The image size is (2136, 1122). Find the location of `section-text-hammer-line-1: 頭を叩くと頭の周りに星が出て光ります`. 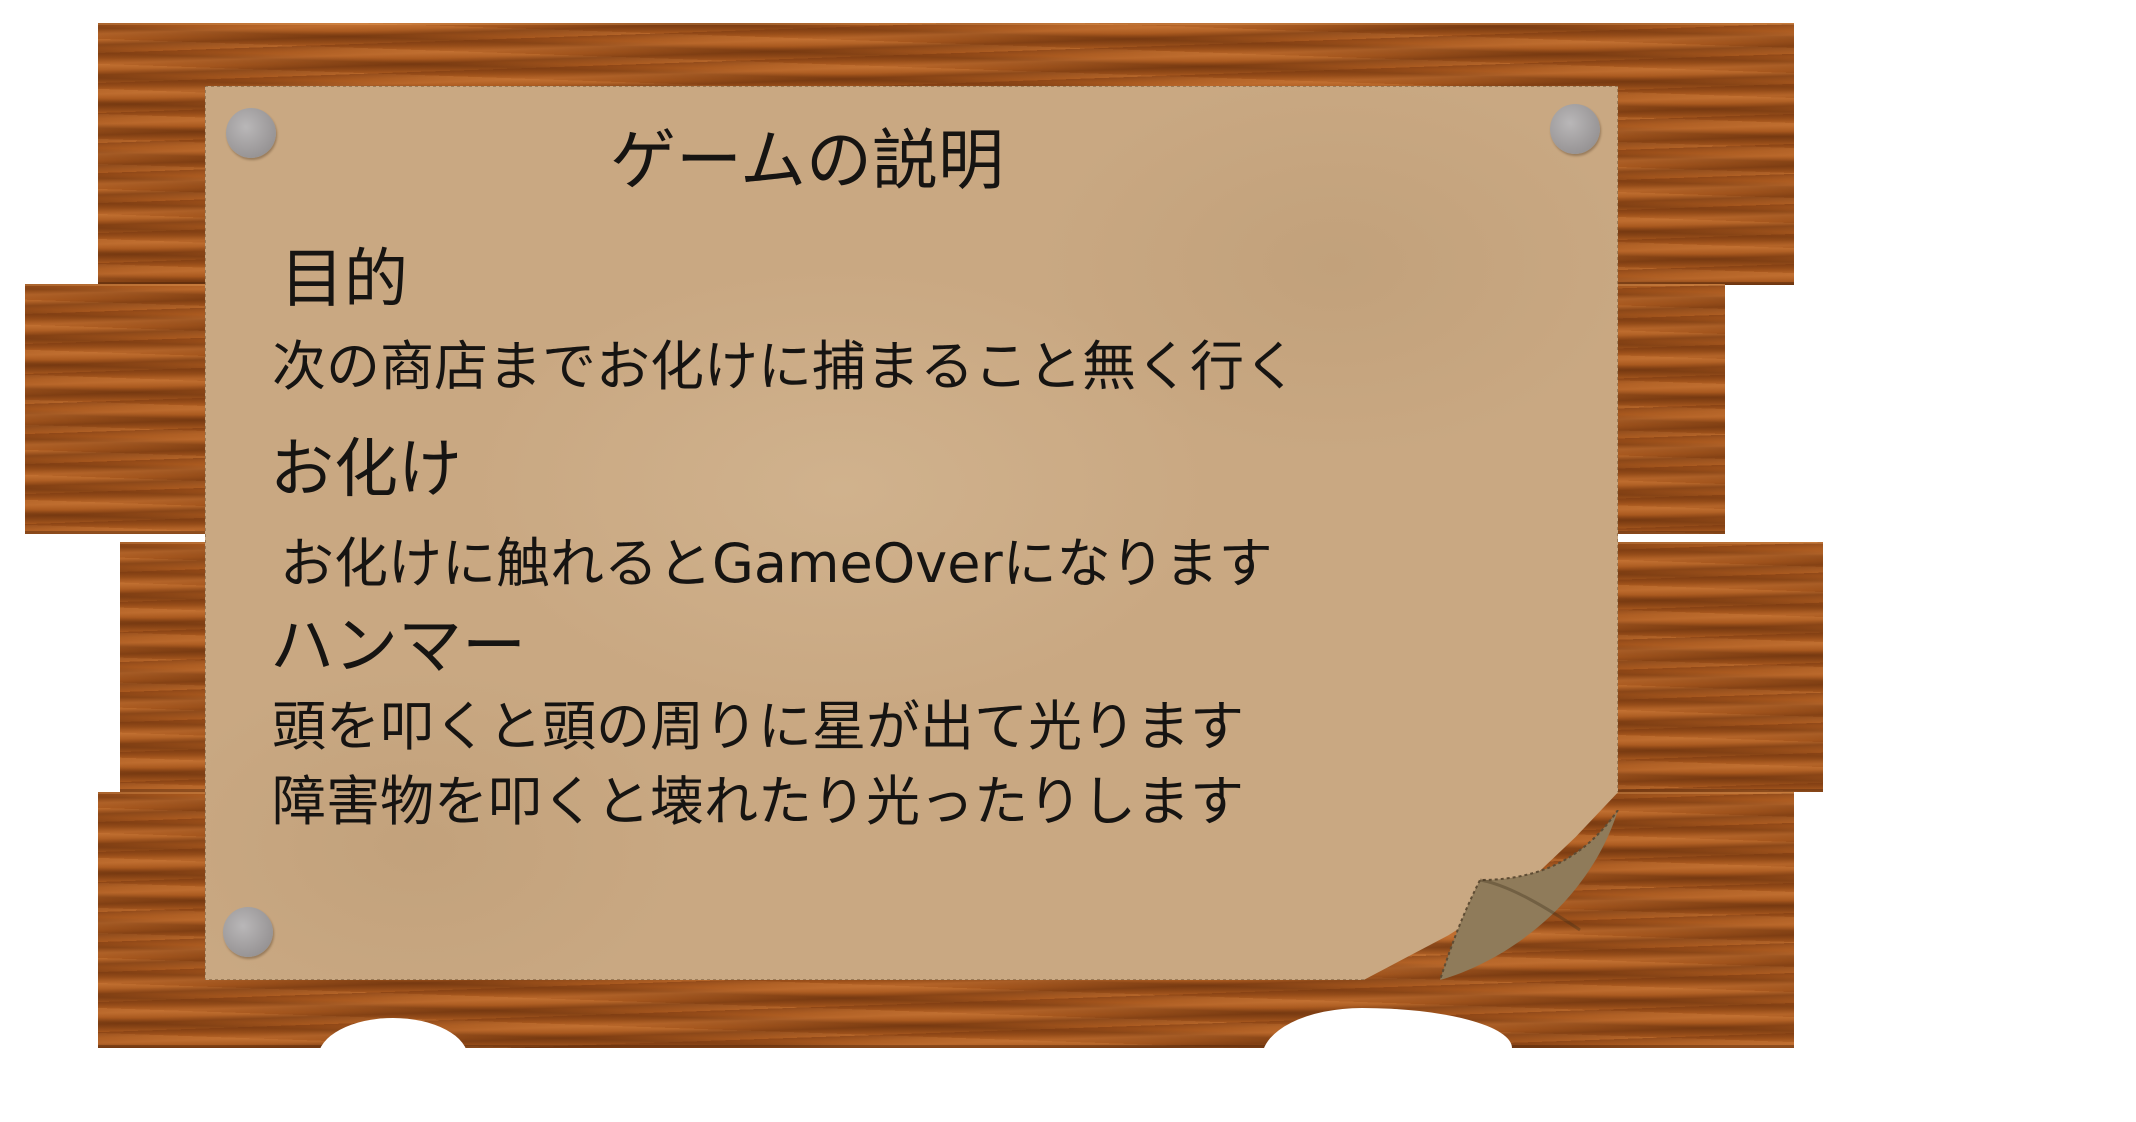

section-text-hammer-line-1: 頭を叩くと頭の周りに星が出て光ります is located at coordinates (758, 726).